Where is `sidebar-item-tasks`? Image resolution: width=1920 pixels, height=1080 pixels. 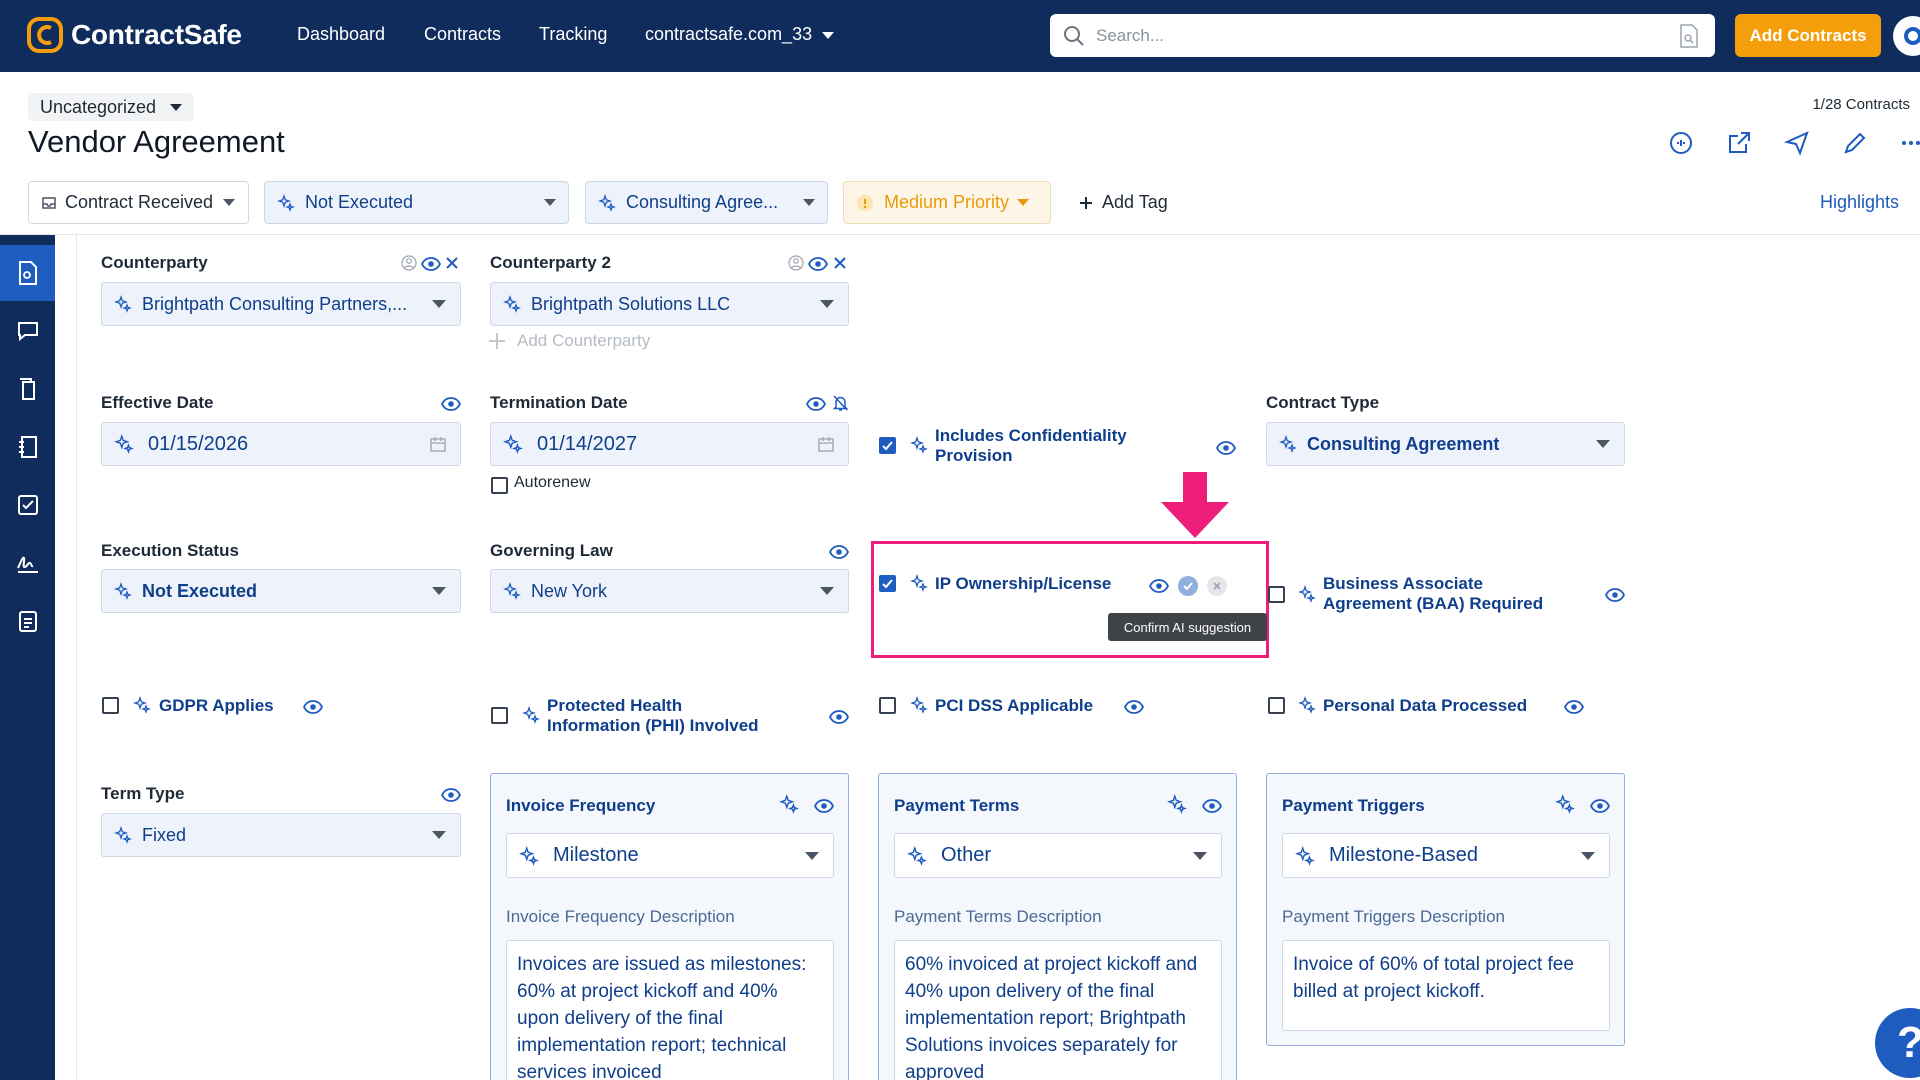
sidebar-item-tasks is located at coordinates (27, 505).